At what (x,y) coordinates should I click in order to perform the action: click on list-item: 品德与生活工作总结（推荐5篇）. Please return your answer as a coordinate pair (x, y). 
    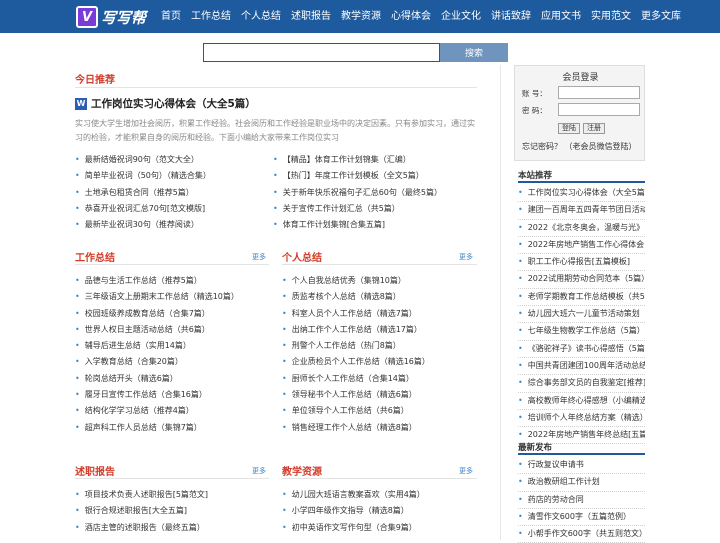
    Looking at the image, I should click on (172, 281).